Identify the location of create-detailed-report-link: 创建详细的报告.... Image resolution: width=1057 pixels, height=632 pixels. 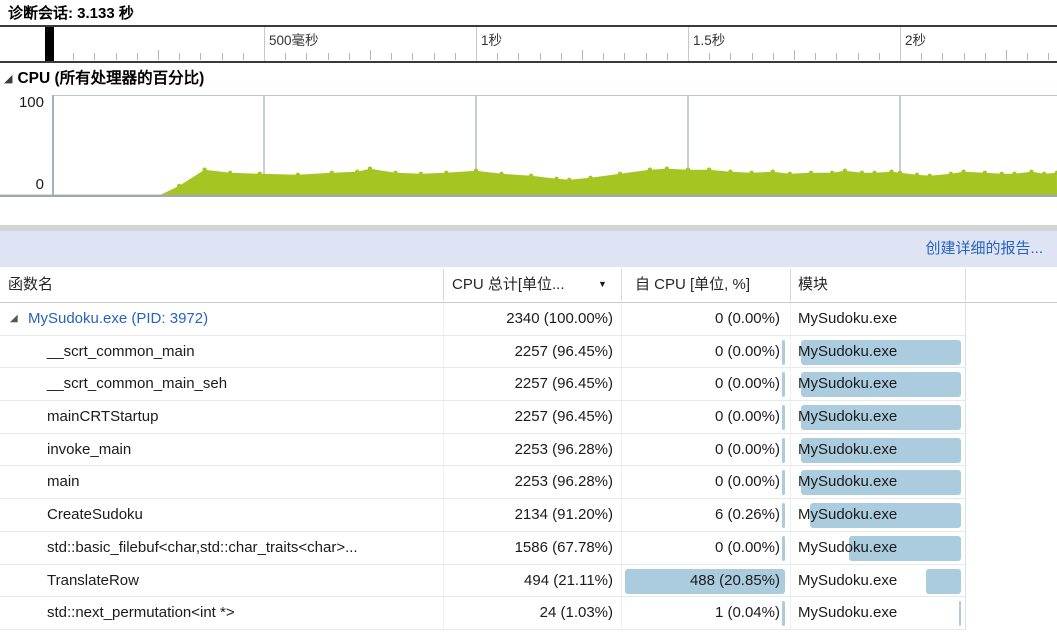
(984, 249).